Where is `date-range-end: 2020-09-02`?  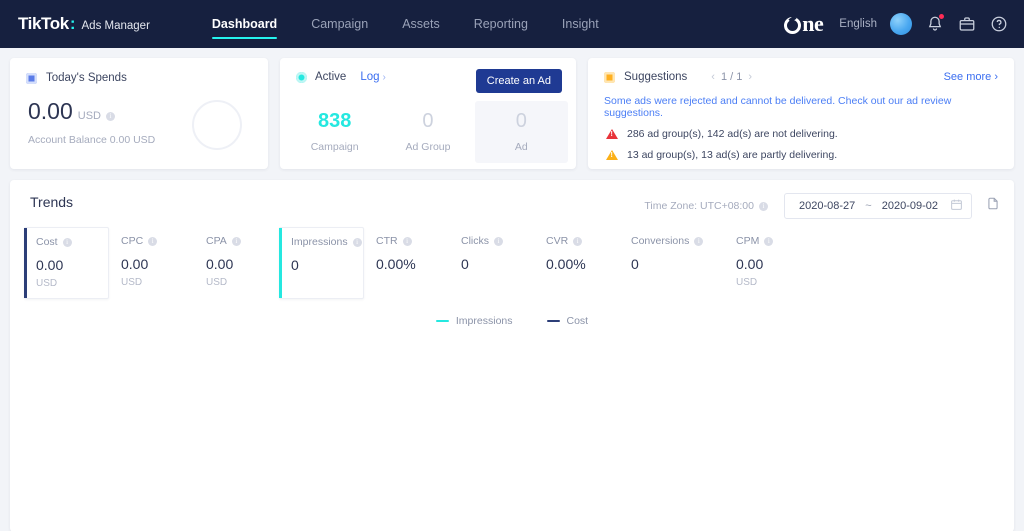
date-range-end: 2020-09-02 is located at coordinates (909, 206).